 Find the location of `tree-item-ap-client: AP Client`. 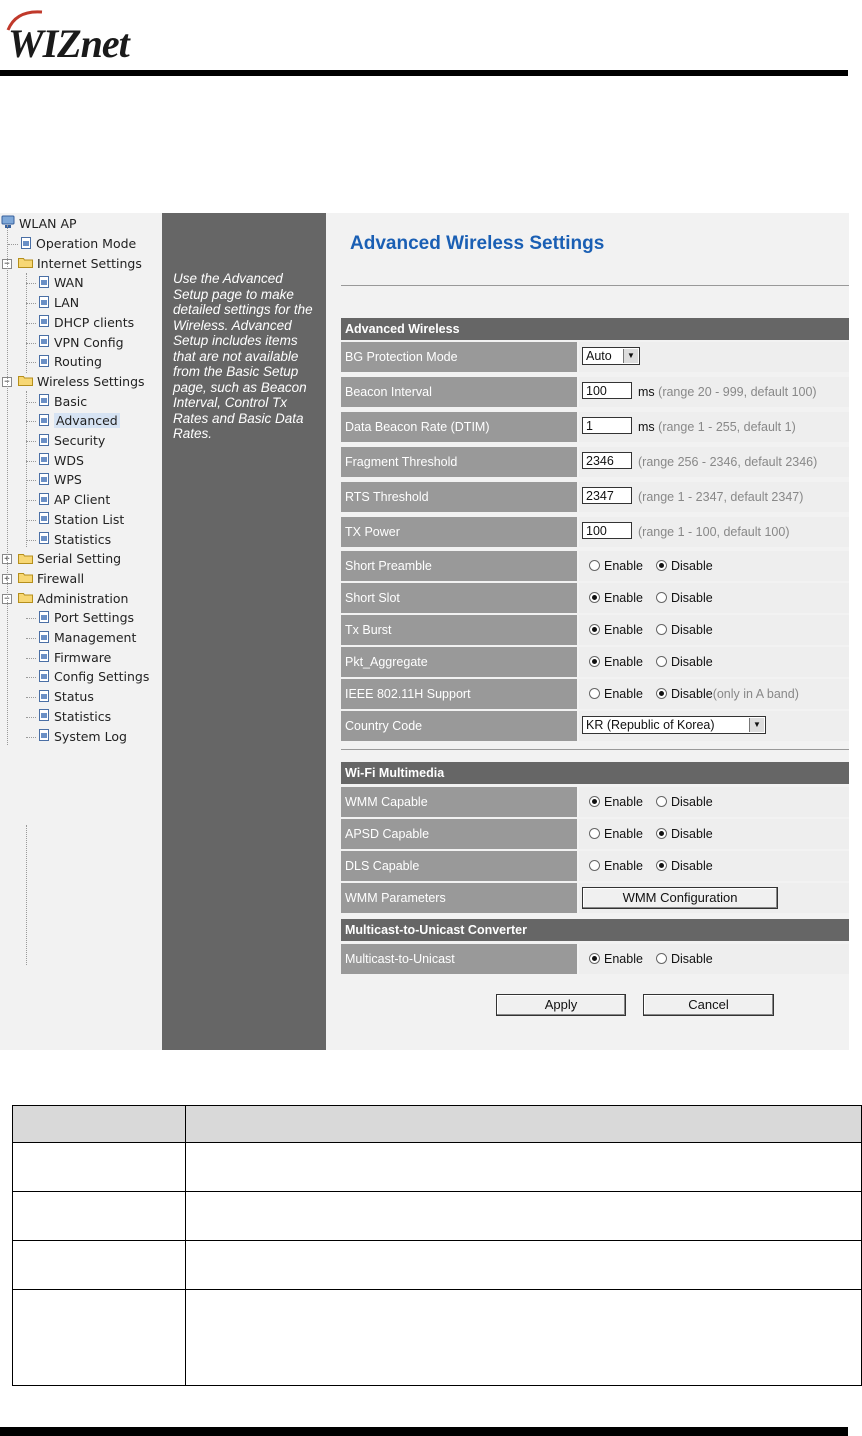

tree-item-ap-client: AP Client is located at coordinates (74, 500).